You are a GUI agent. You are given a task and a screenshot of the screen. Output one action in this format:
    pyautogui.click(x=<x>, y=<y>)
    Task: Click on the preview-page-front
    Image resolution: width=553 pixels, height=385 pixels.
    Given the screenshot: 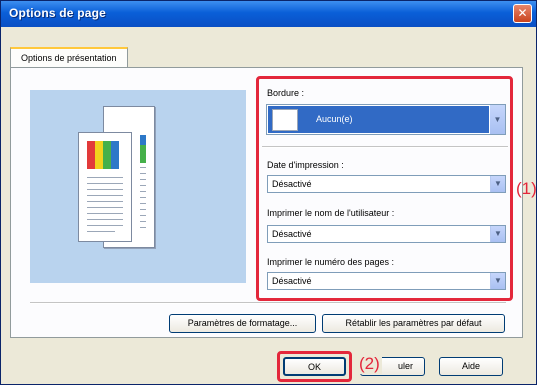 What is the action you would take?
    pyautogui.click(x=105, y=187)
    